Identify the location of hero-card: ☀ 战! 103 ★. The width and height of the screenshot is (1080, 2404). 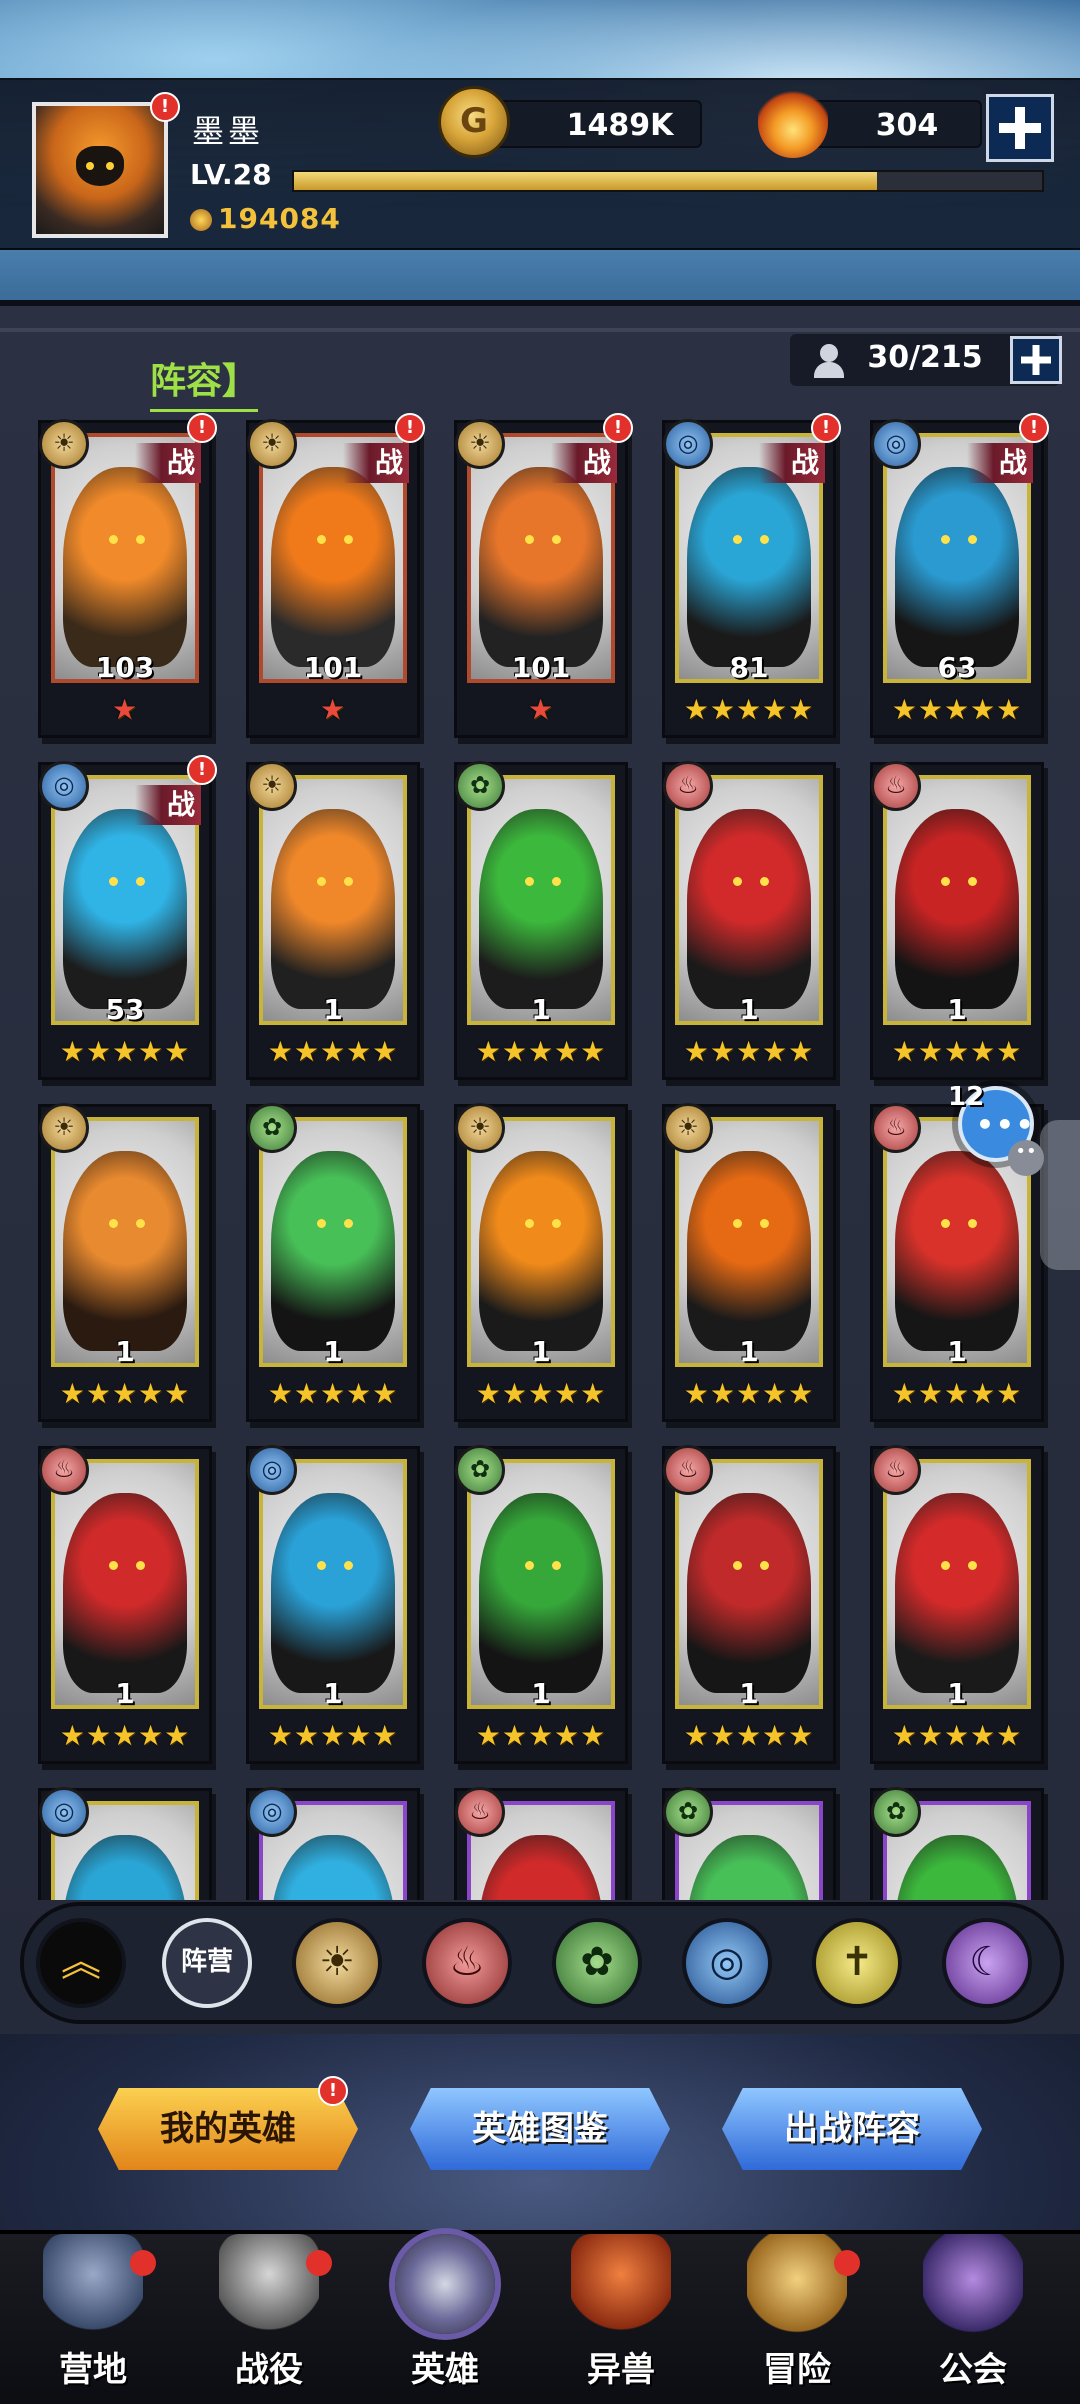
(127, 575).